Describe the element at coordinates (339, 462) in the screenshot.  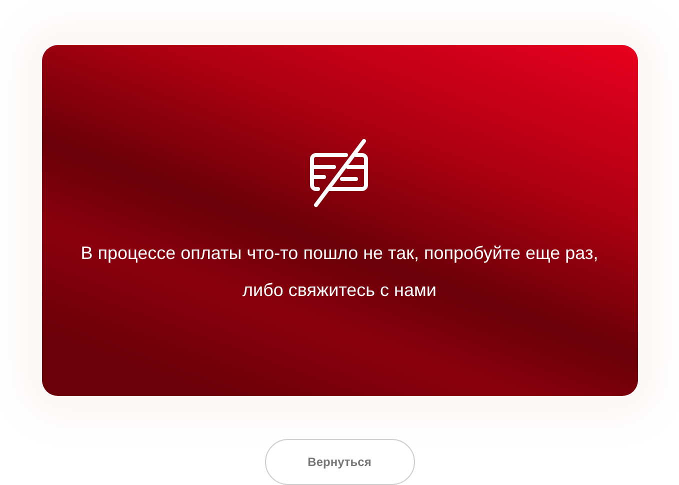
I see `back-button: Вернуться` at that location.